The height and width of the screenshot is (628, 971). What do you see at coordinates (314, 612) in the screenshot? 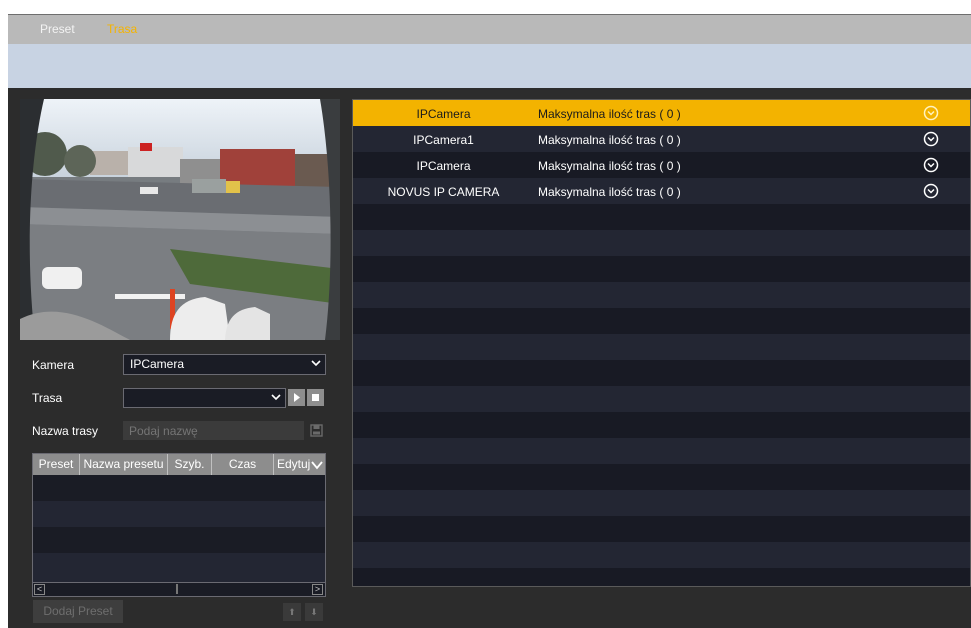
I see `move-down-button: ⬇` at bounding box center [314, 612].